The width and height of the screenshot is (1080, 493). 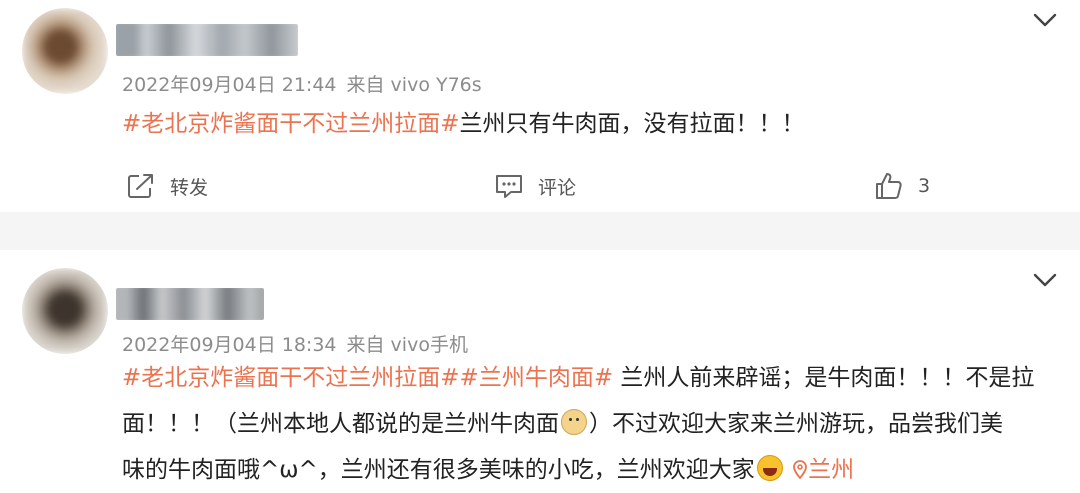 I want to click on post-text: 味的牛肉面哦^ω^，兰州还有很多美味的小吃，兰州欢迎大家, so click(x=438, y=470).